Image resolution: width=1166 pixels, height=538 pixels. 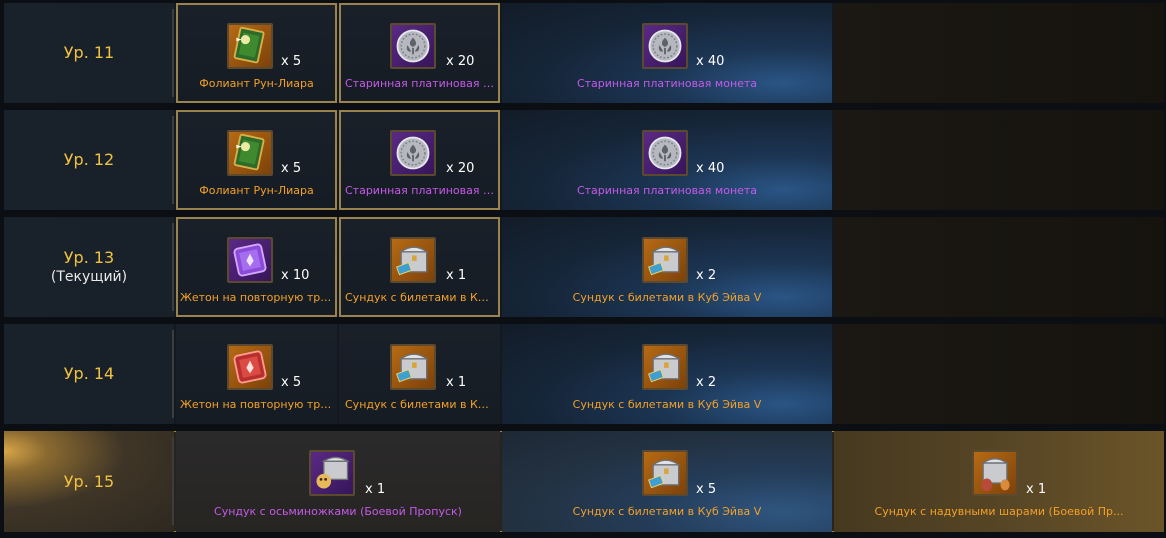 What do you see at coordinates (295, 275) in the screenshot?
I see `reward-quantity: x 10` at bounding box center [295, 275].